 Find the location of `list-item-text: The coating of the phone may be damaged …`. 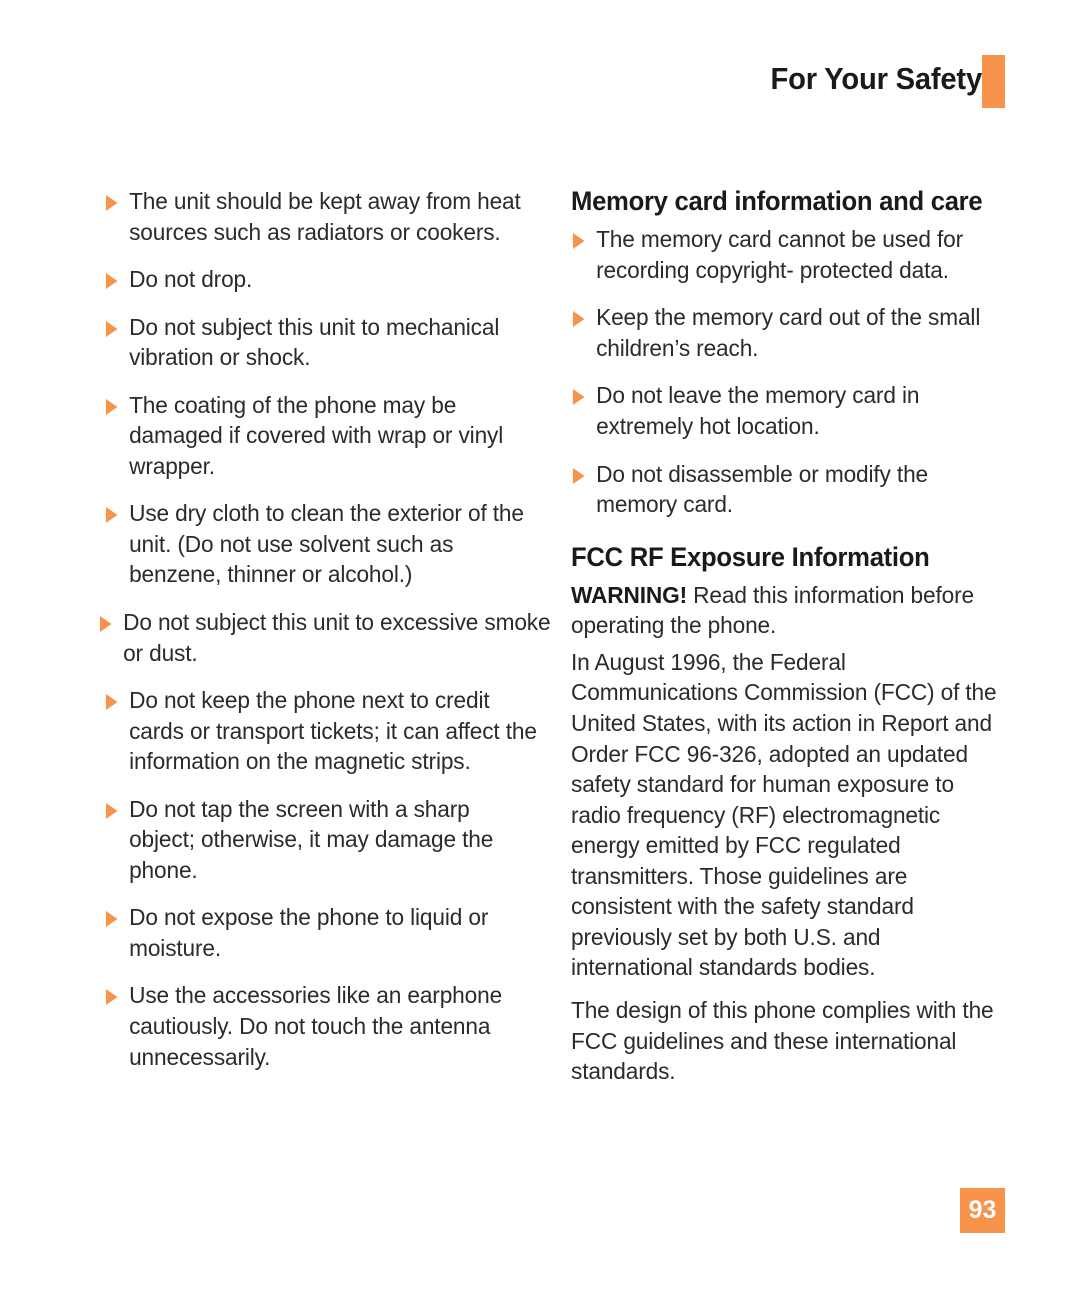

list-item-text: The coating of the phone may be damaged … is located at coordinates (316, 435).